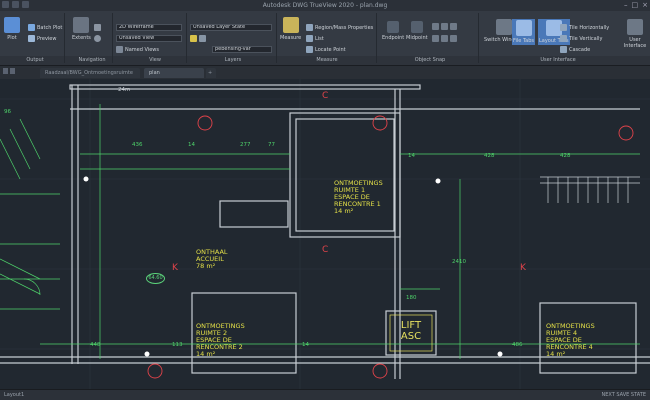 The height and width of the screenshot is (400, 650). I want to click on dimension-label: 486, so click(517, 345).